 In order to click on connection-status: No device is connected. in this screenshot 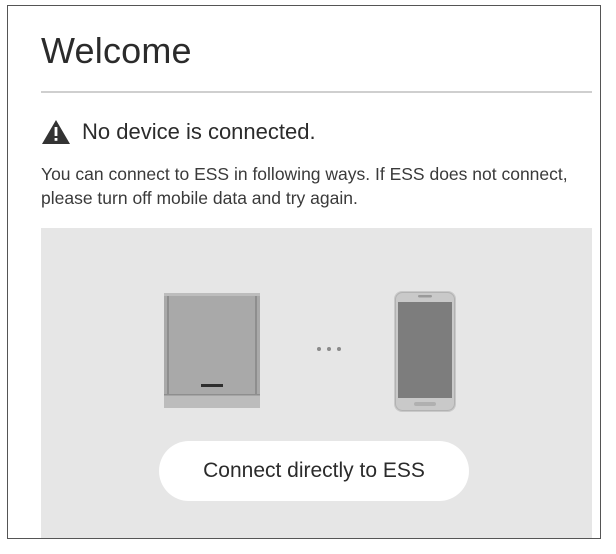, I will do `click(178, 132)`.